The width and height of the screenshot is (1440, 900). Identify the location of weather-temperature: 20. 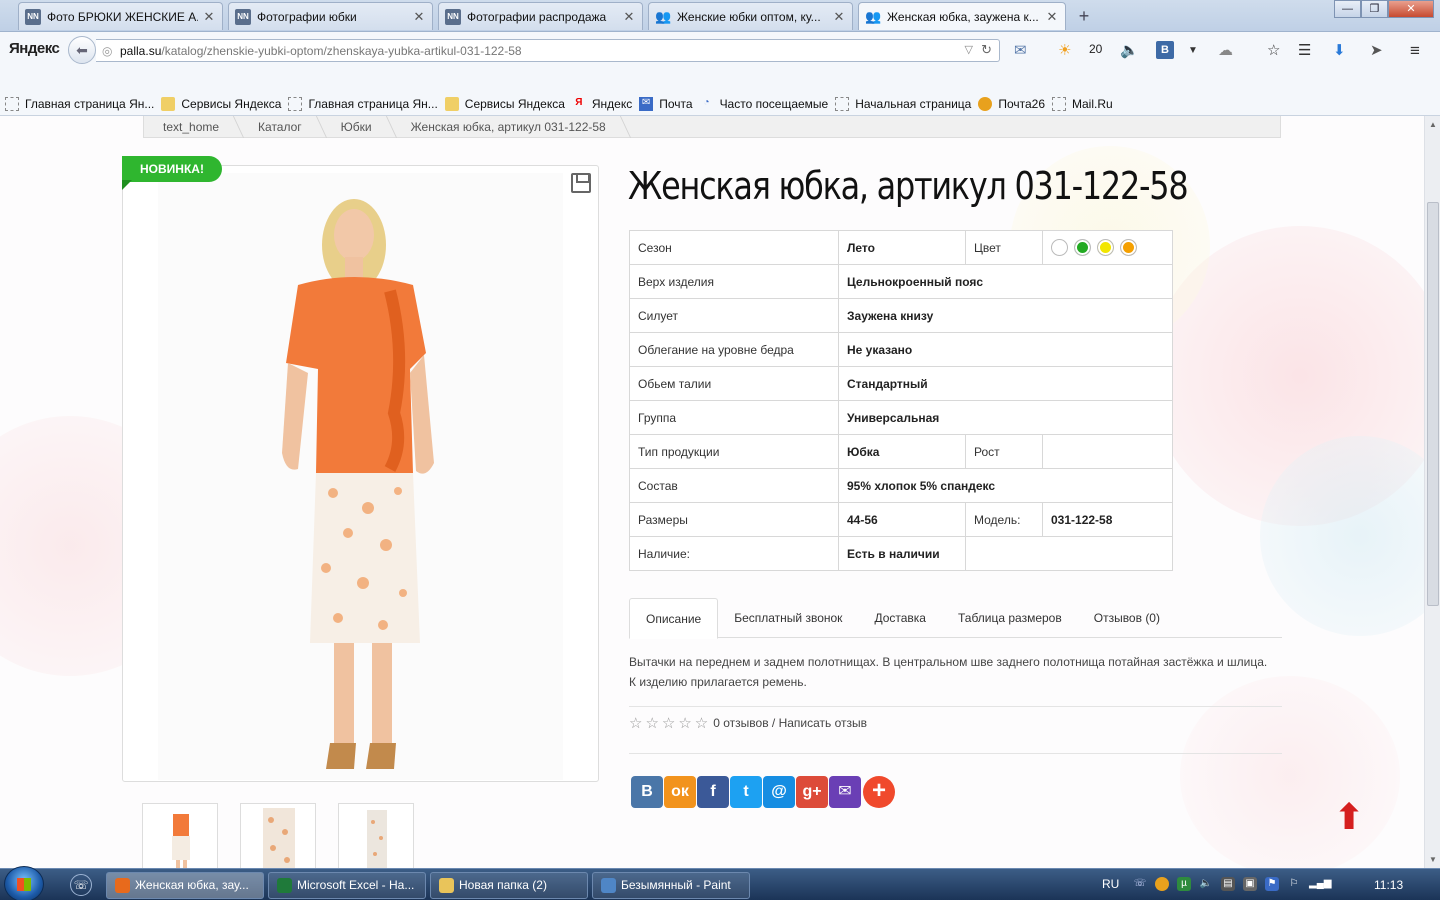
(1096, 49).